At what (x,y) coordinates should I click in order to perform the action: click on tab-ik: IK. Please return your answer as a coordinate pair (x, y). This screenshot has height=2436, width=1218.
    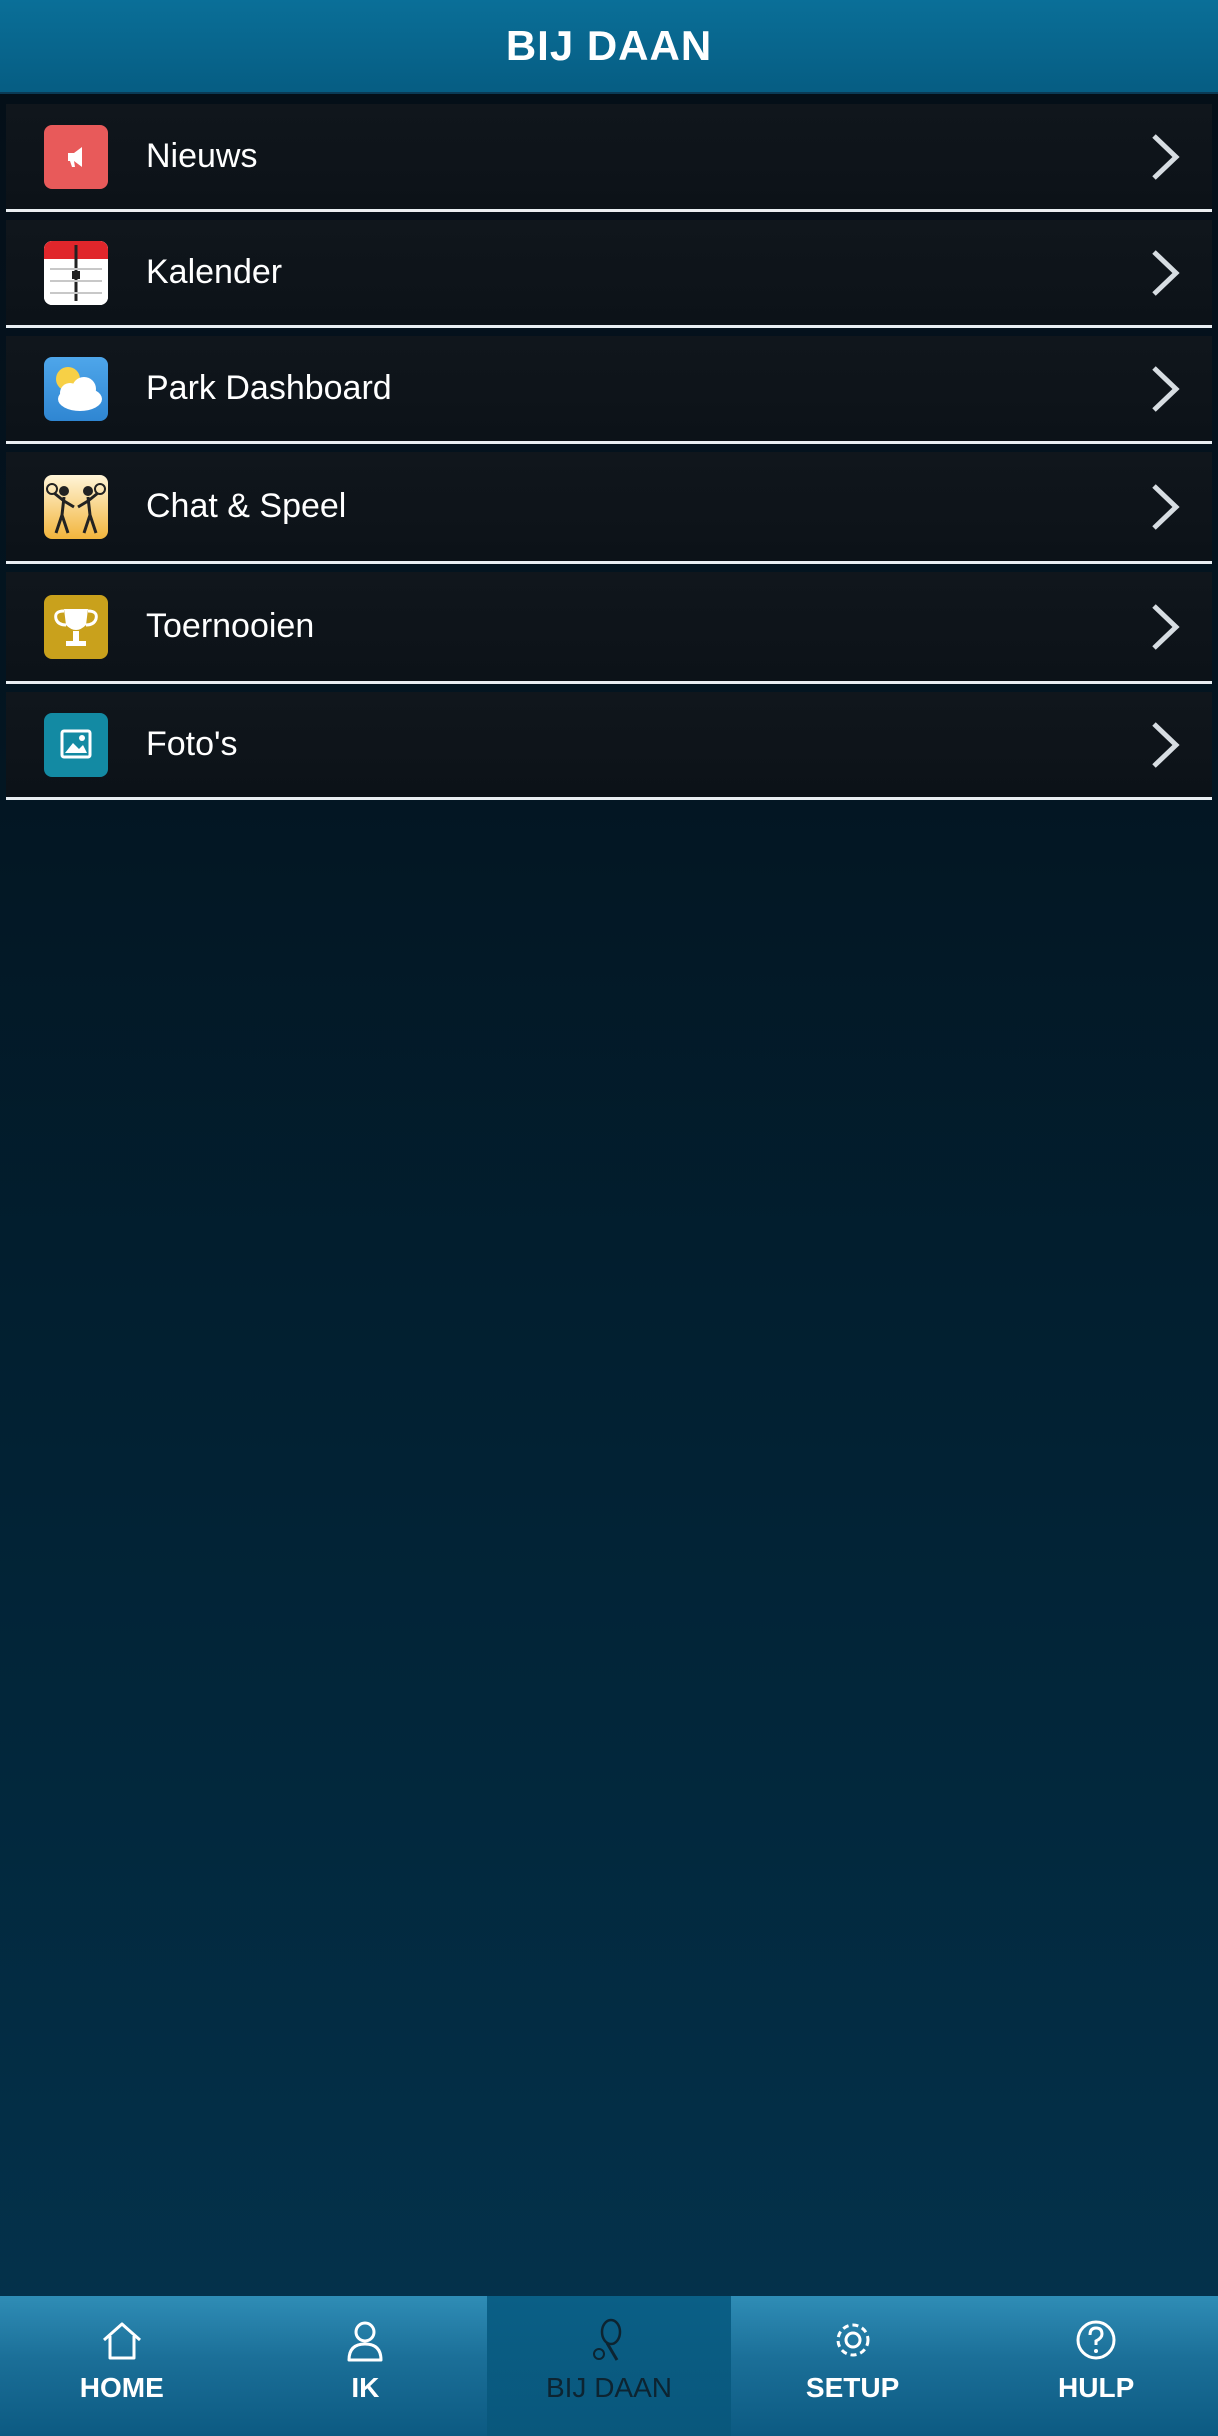
    Looking at the image, I should click on (366, 2366).